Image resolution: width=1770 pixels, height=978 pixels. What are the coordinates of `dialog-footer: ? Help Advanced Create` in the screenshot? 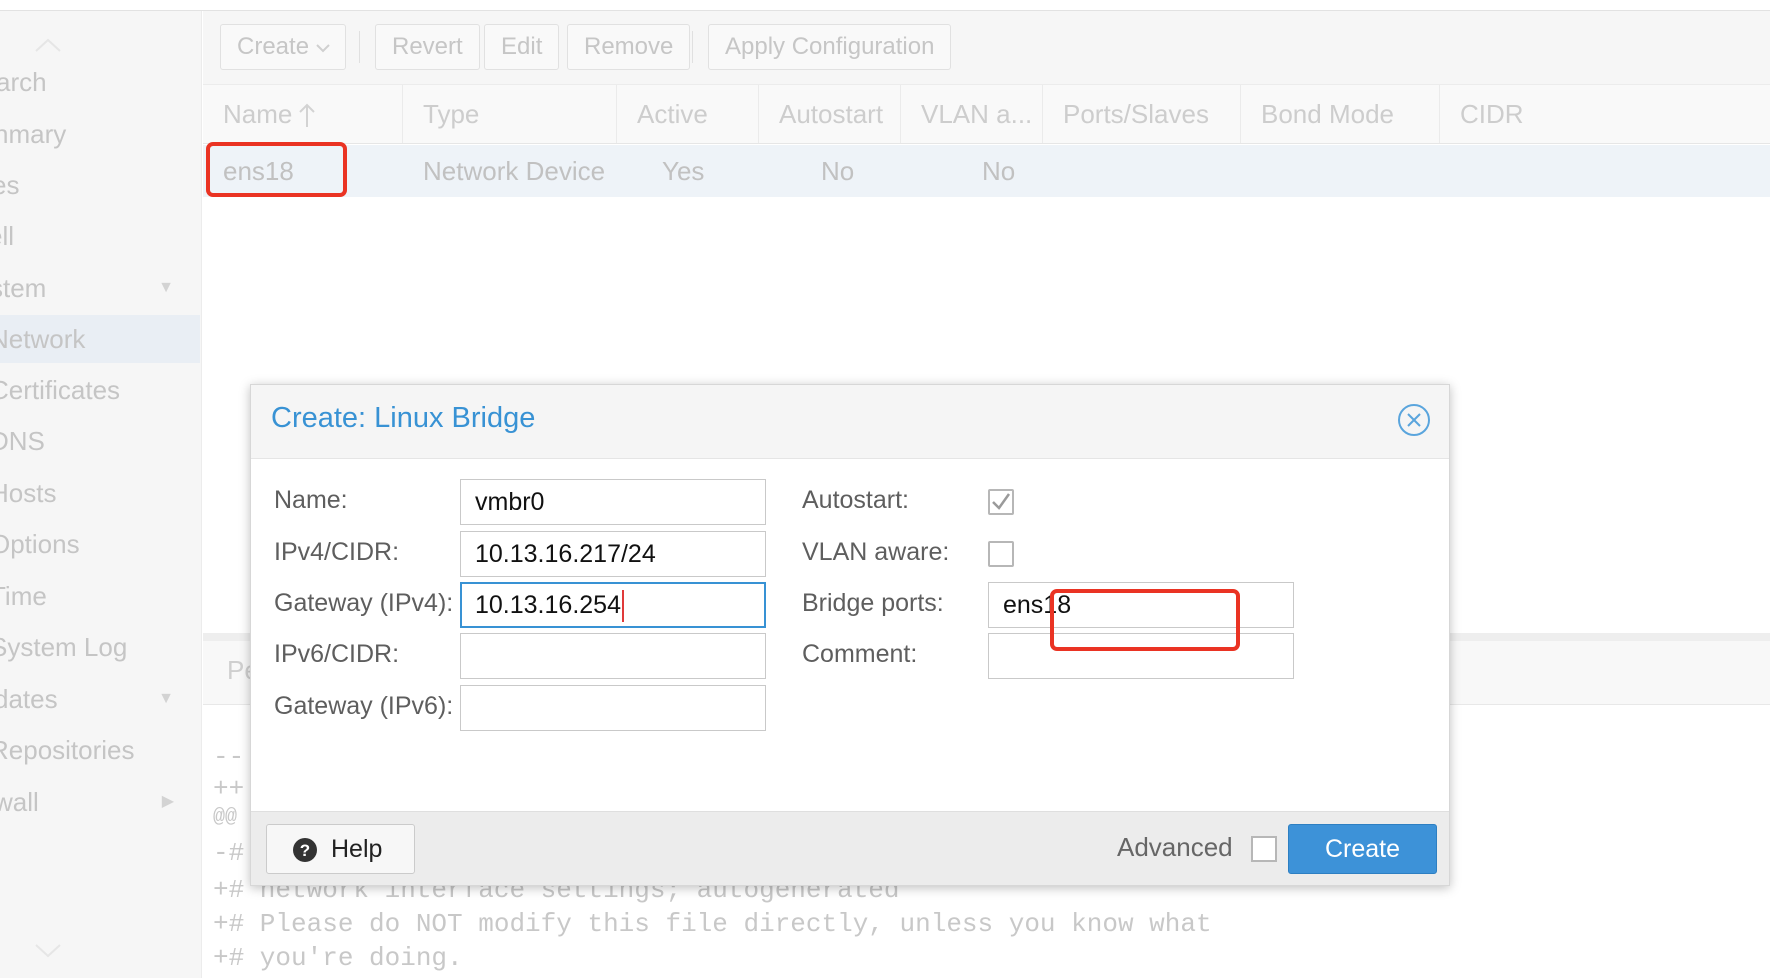 It's located at (850, 848).